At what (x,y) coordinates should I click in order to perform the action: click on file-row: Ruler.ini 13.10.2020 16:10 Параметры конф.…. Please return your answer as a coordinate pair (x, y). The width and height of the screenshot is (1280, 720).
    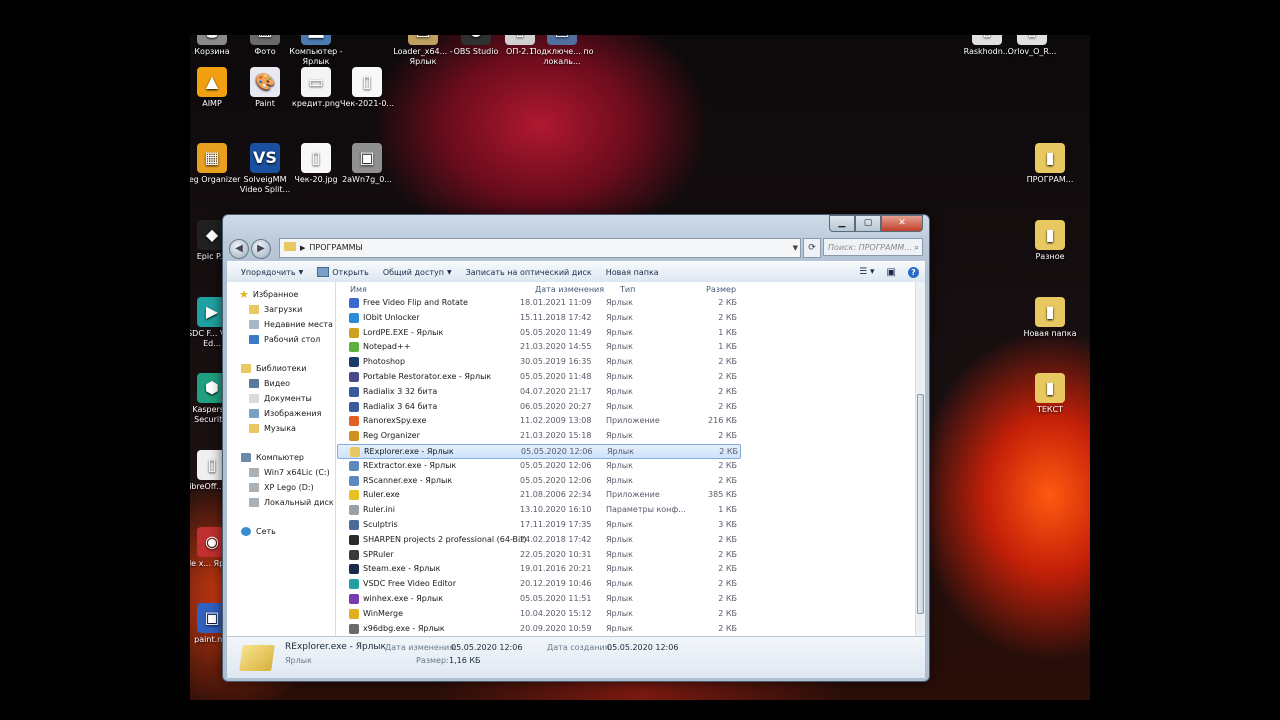
    Looking at the image, I should click on (539, 510).